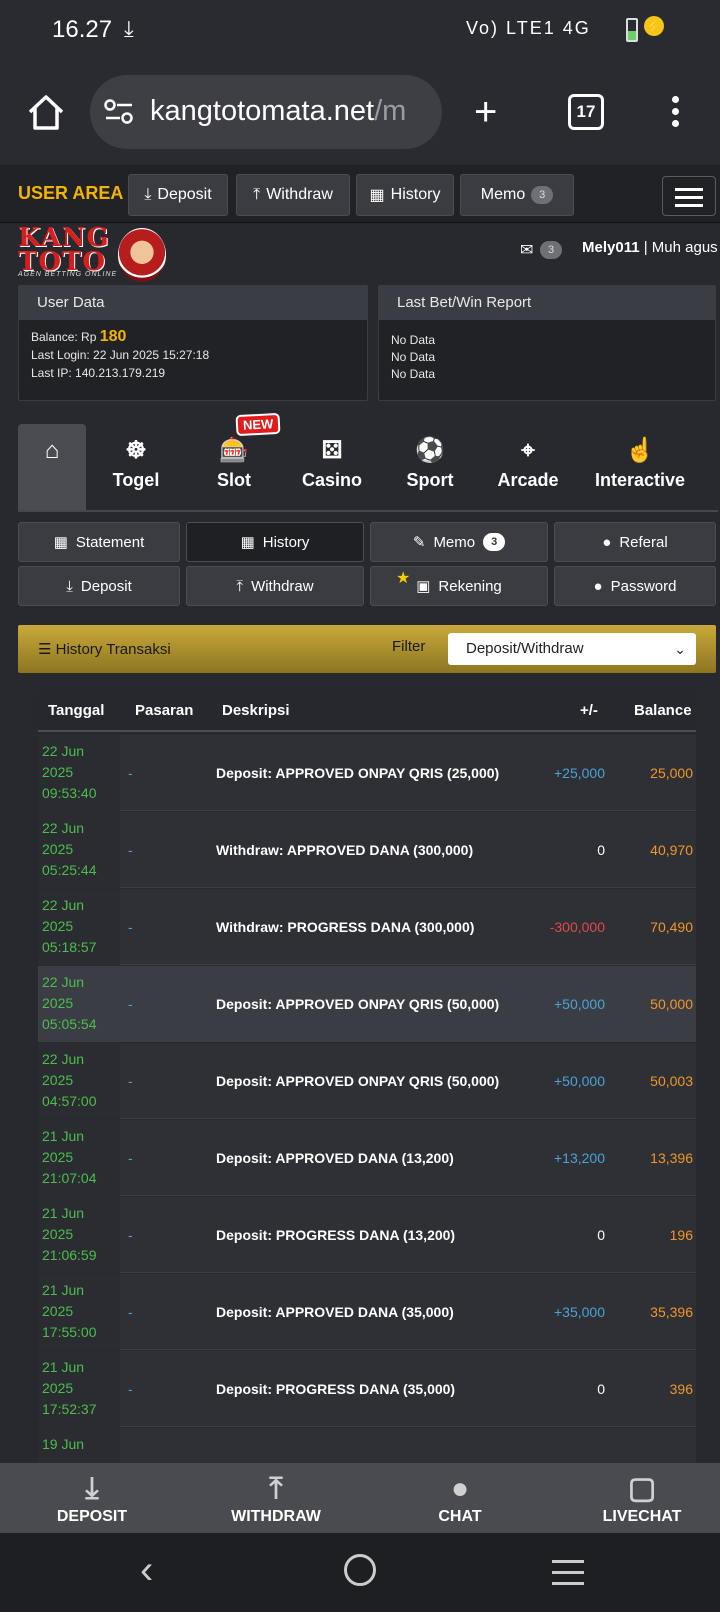 The image size is (720, 1612). What do you see at coordinates (358, 1081) in the screenshot?
I see `row-description: Deposit: APPROVED ONPAY QRIS (50,000)` at bounding box center [358, 1081].